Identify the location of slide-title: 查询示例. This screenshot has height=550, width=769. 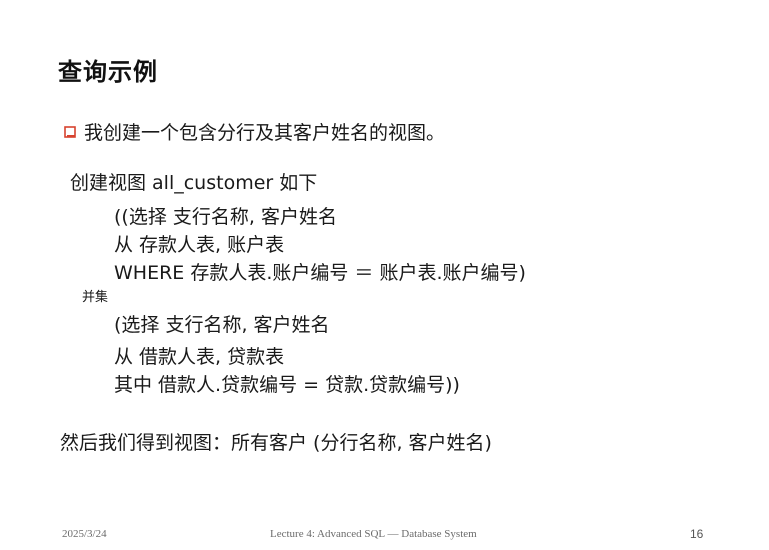
(108, 72).